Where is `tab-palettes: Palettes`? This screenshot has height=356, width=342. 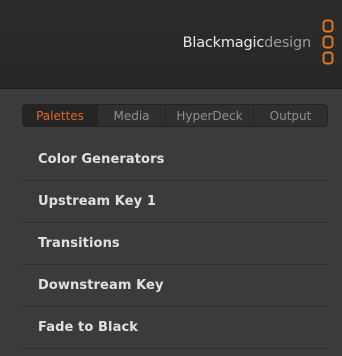 tab-palettes: Palettes is located at coordinates (60, 115).